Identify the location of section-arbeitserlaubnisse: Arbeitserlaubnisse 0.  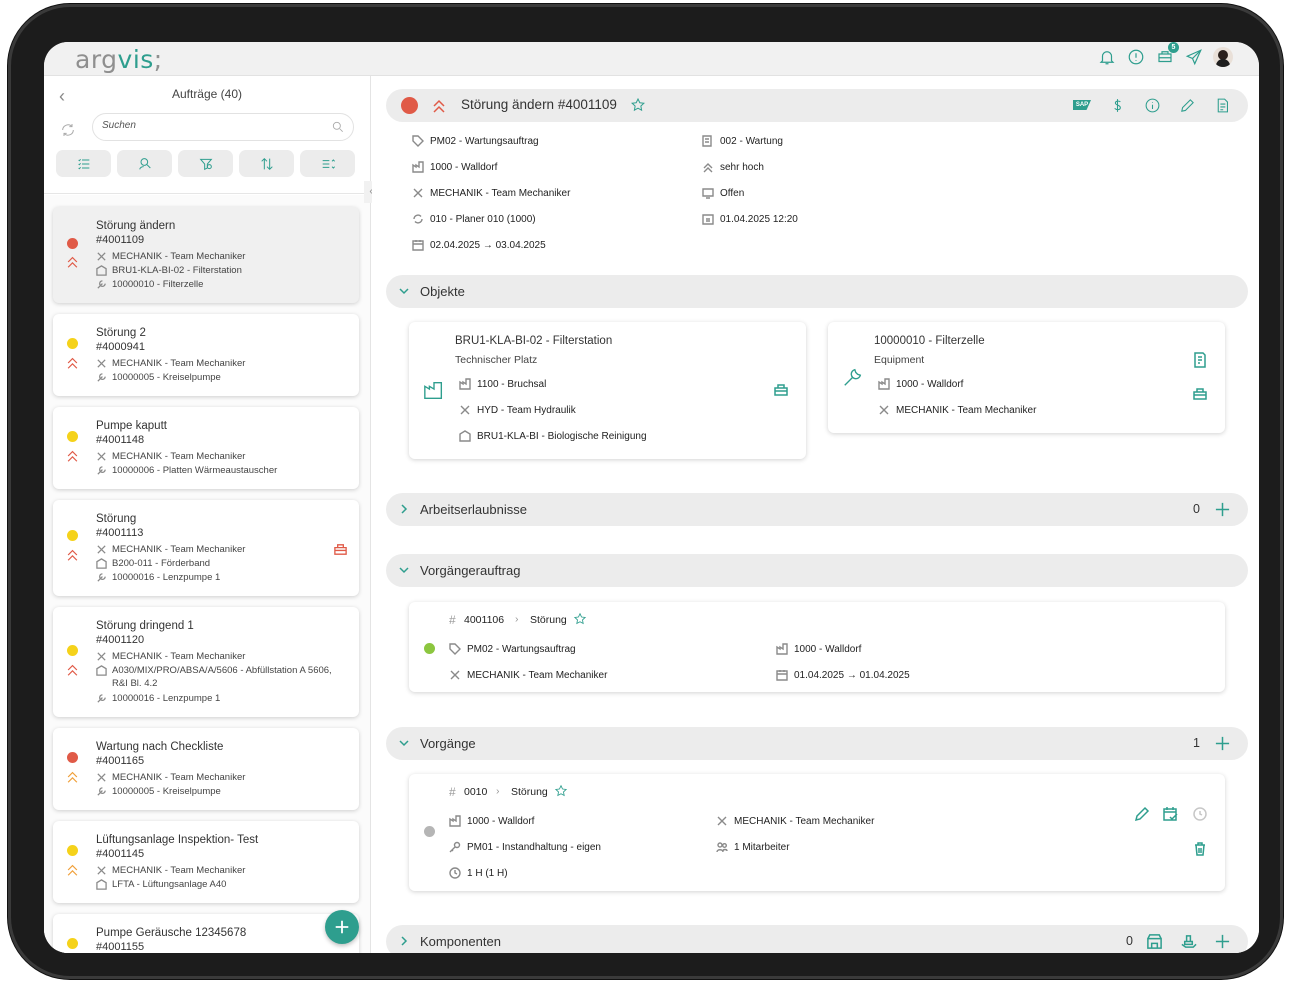
(817, 509).